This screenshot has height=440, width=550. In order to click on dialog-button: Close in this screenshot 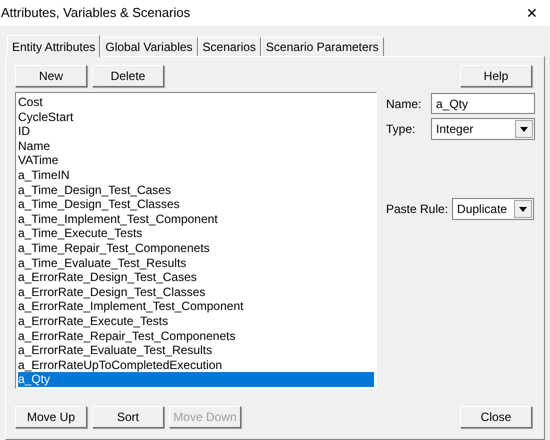, I will do `click(496, 417)`.